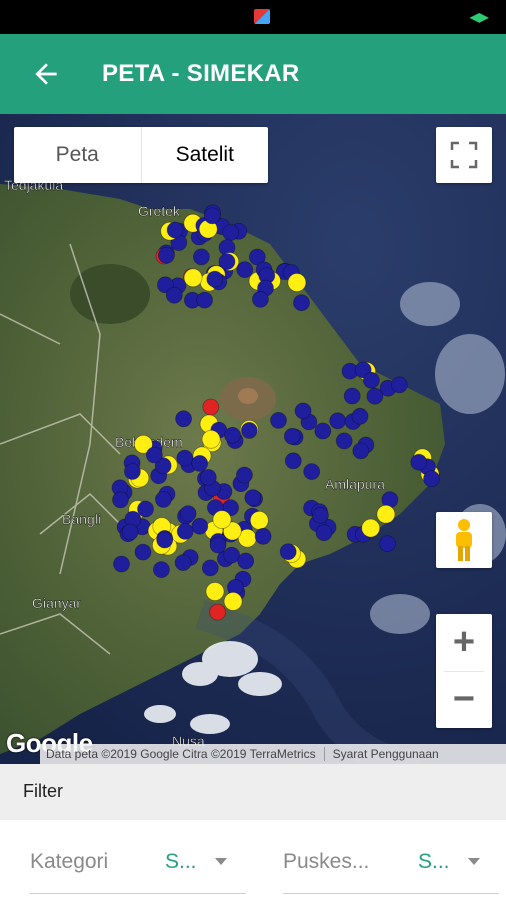 Image resolution: width=506 pixels, height=900 pixels. I want to click on street-view-pegman-button, so click(464, 540).